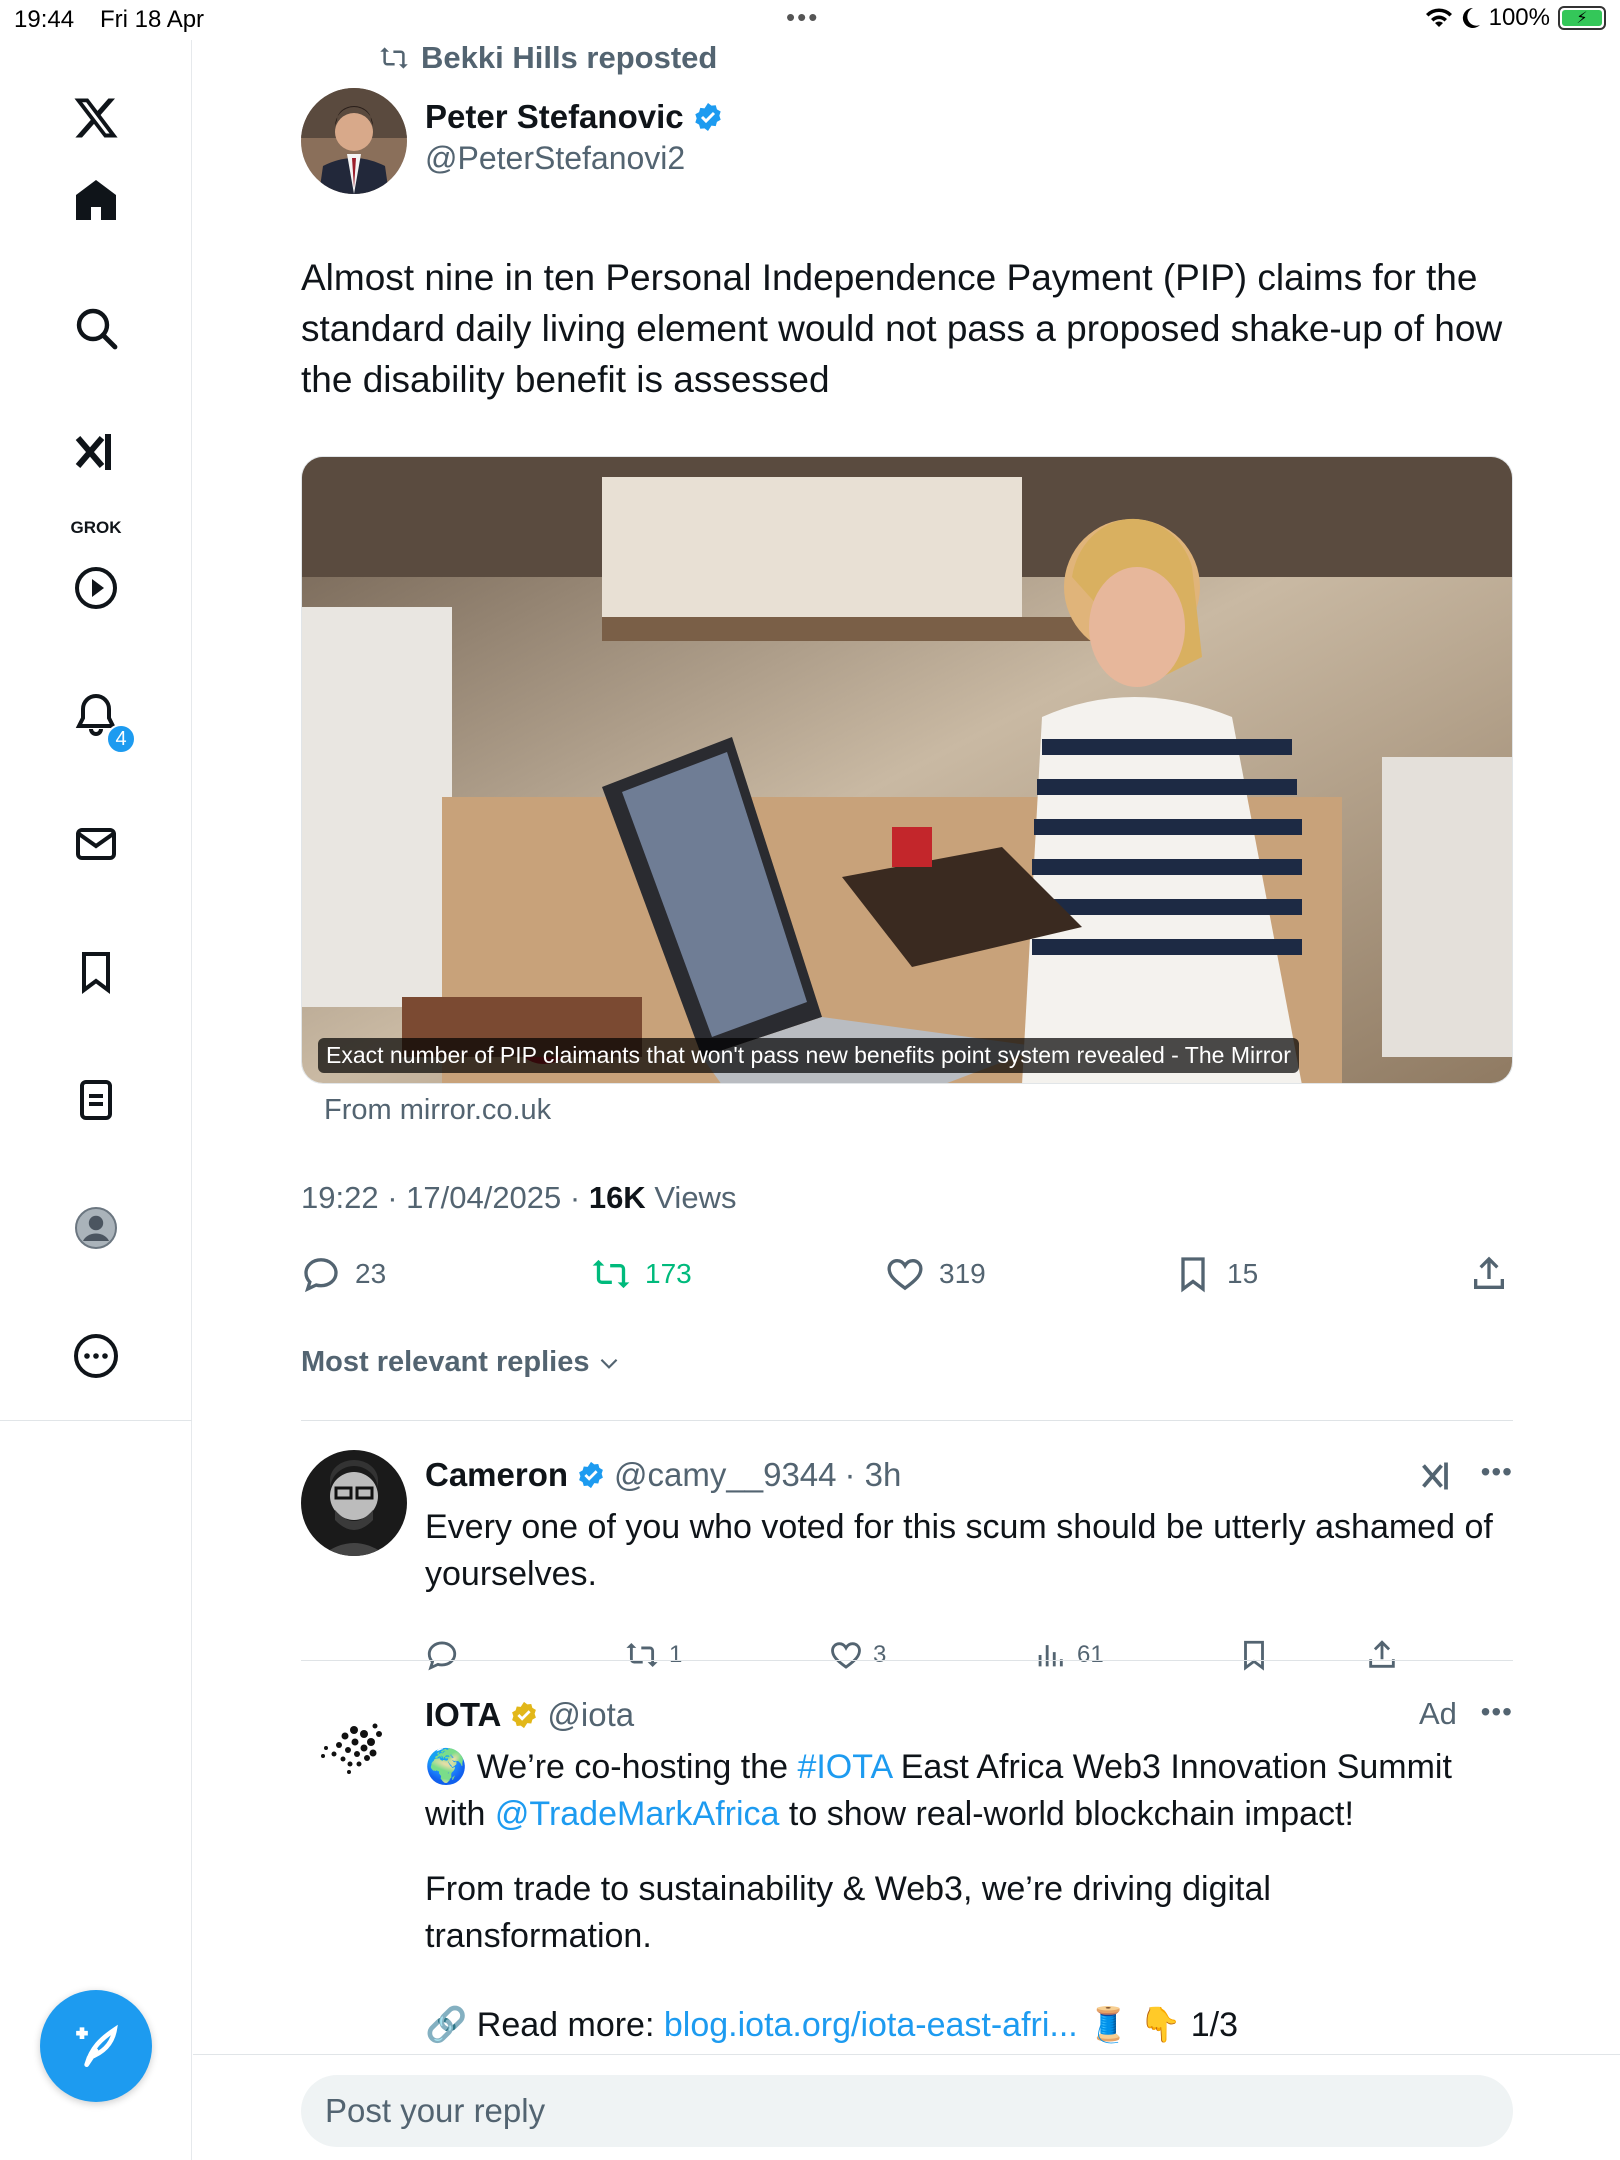 Image resolution: width=1620 pixels, height=2160 pixels. I want to click on ad-avatar, so click(354, 1743).